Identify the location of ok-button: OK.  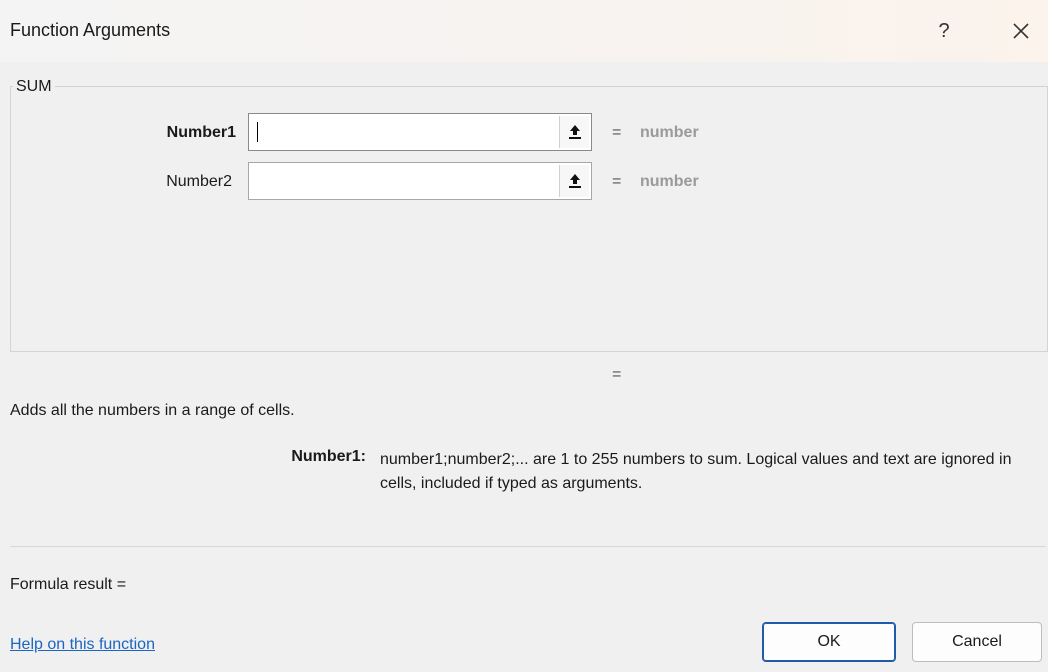
(829, 642).